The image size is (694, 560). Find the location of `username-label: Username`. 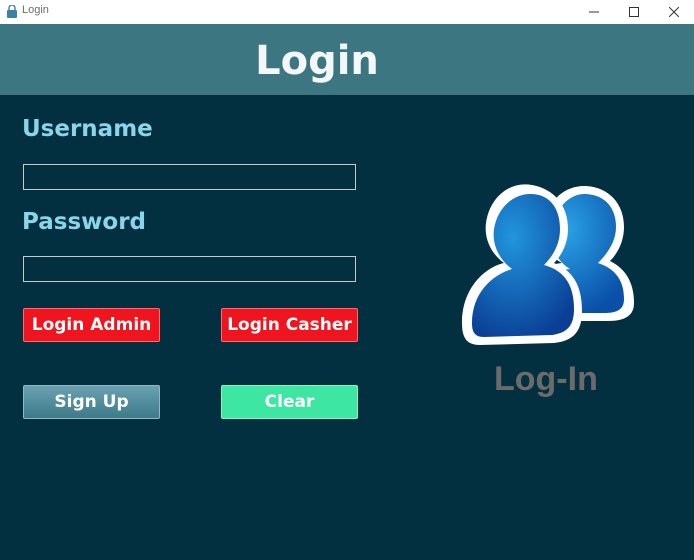

username-label: Username is located at coordinates (87, 129).